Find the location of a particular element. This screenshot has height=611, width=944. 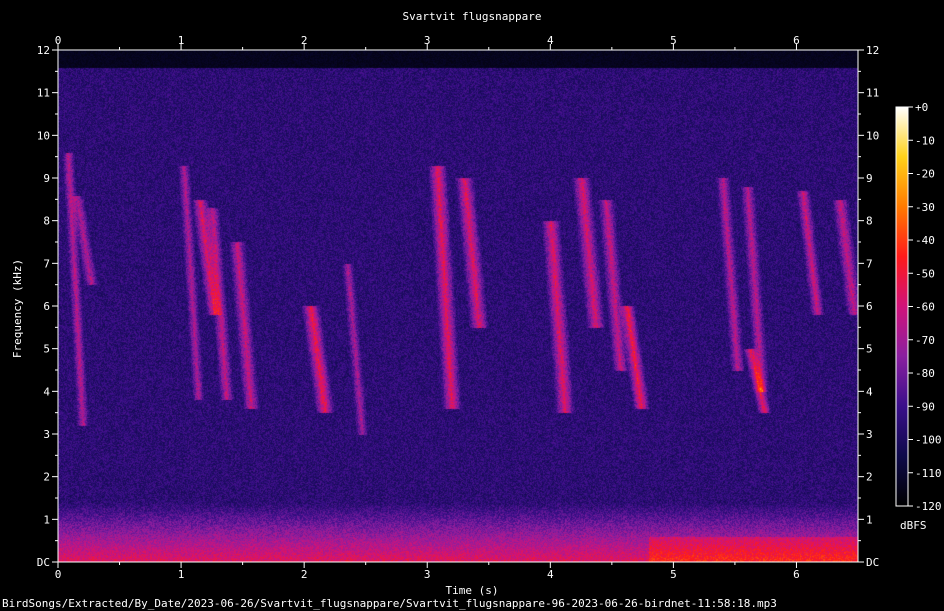

colorbar-tick-label: -10 is located at coordinates (925, 140).